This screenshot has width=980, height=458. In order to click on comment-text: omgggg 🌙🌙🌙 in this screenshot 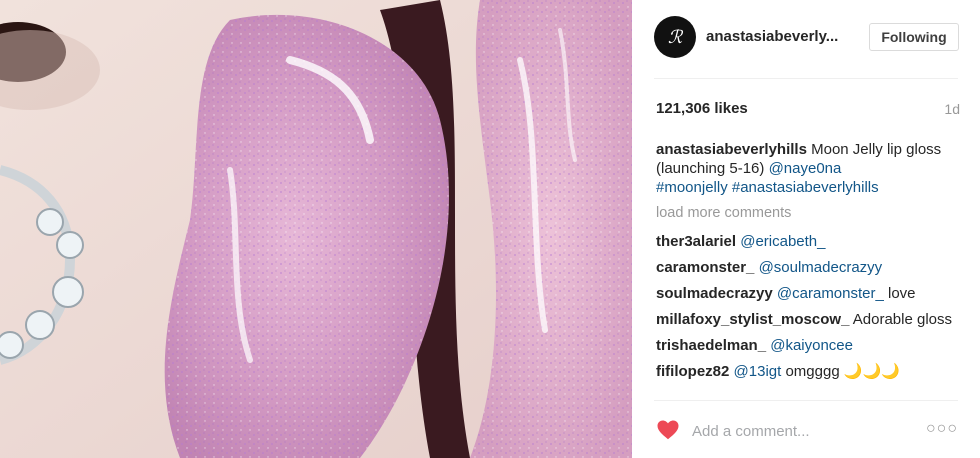, I will do `click(840, 371)`.